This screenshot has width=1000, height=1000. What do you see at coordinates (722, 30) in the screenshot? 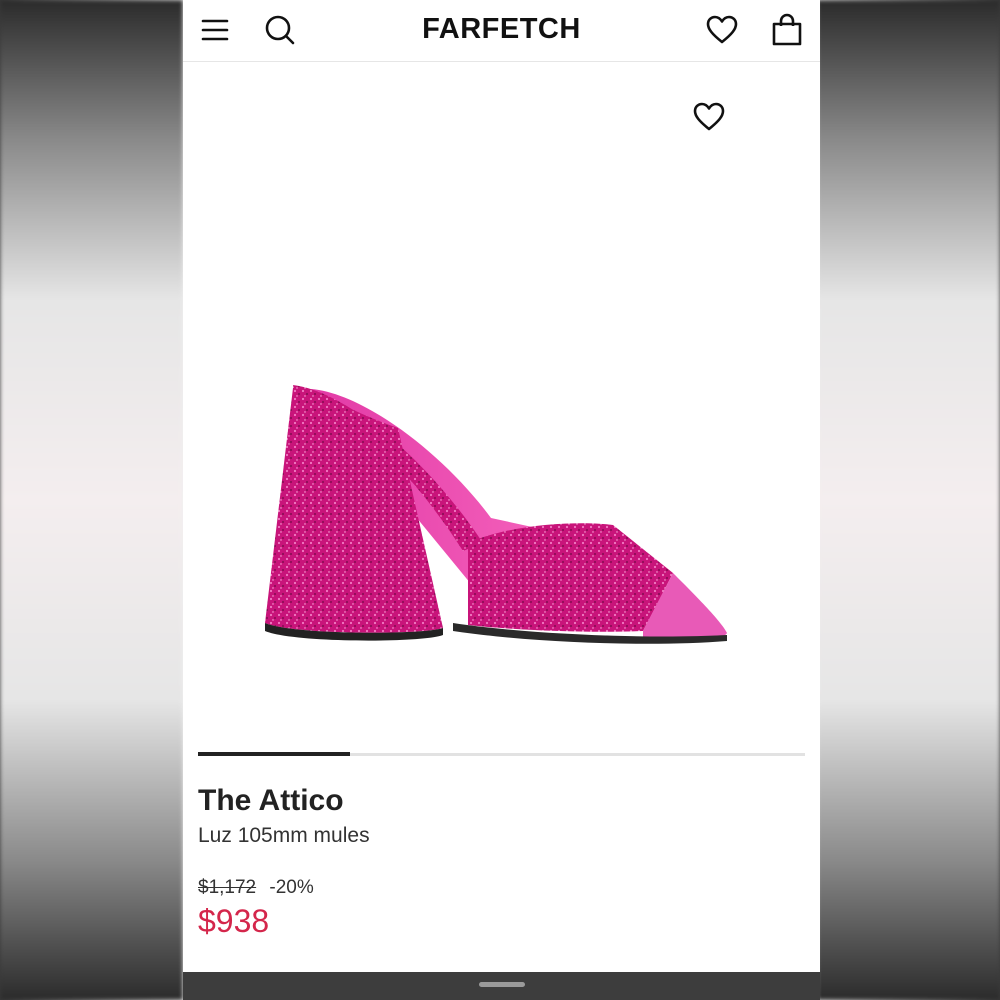
I see `wishlist-icon` at bounding box center [722, 30].